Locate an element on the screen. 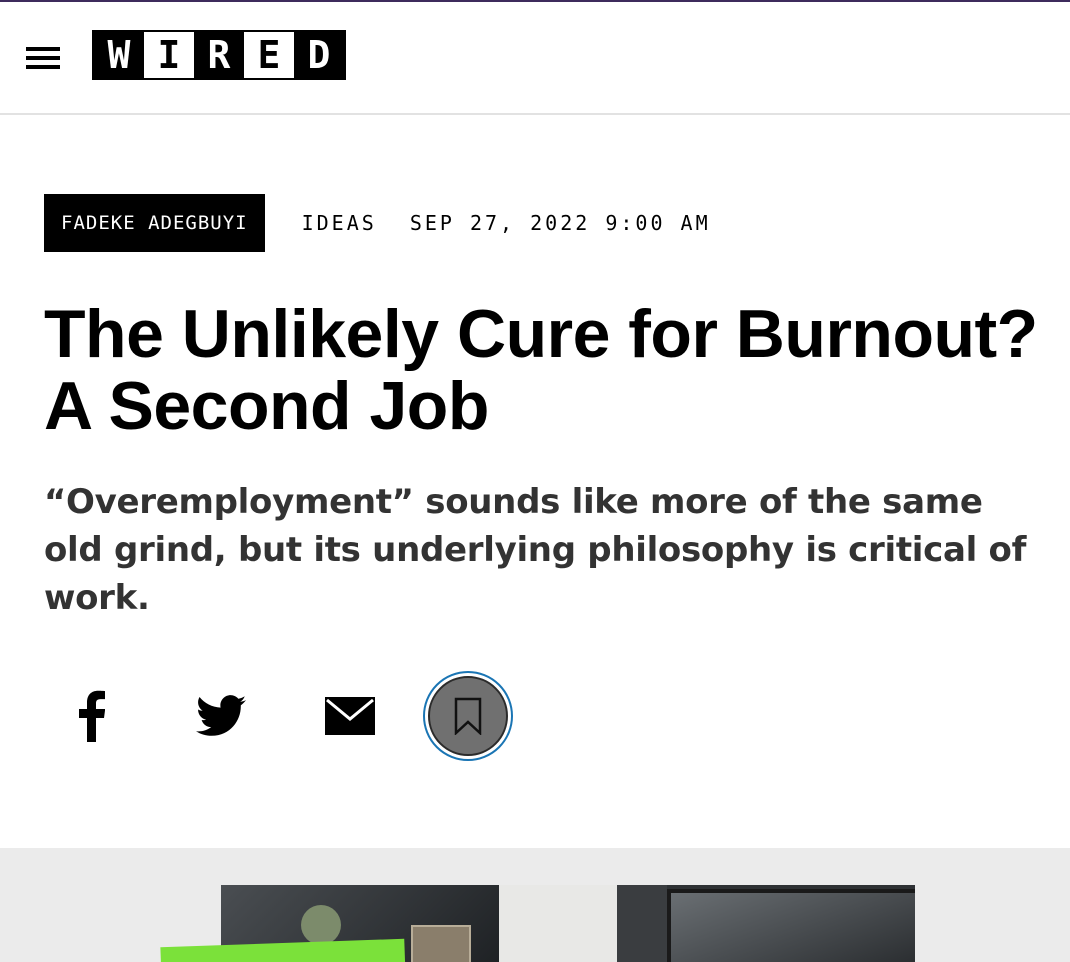 Image resolution: width=1070 pixels, height=962 pixels. logo-letter: E is located at coordinates (269, 55).